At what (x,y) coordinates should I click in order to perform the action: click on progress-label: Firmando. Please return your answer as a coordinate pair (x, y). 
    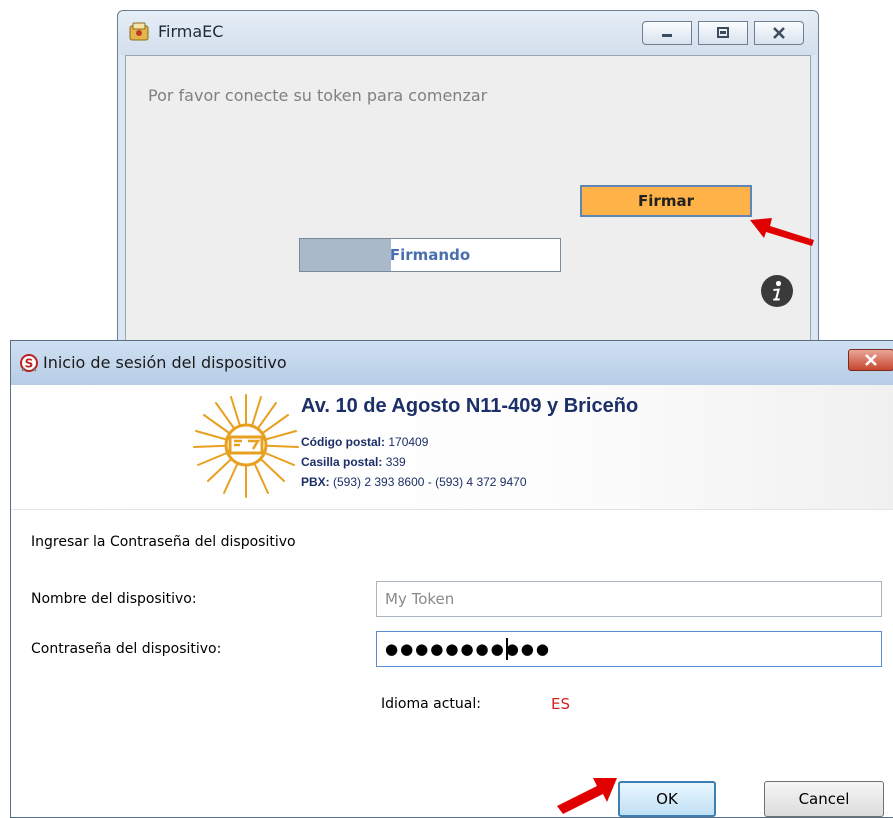
    Looking at the image, I should click on (430, 255).